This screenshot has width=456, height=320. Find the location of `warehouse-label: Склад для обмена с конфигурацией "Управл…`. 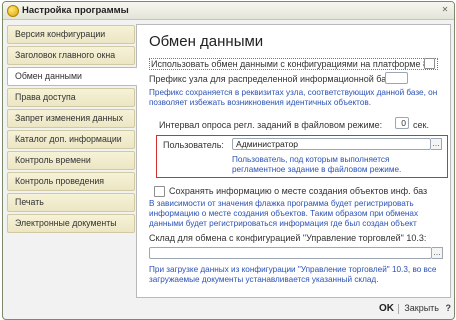

warehouse-label: Склад для обмена с конфигурацией "Управл… is located at coordinates (288, 238).